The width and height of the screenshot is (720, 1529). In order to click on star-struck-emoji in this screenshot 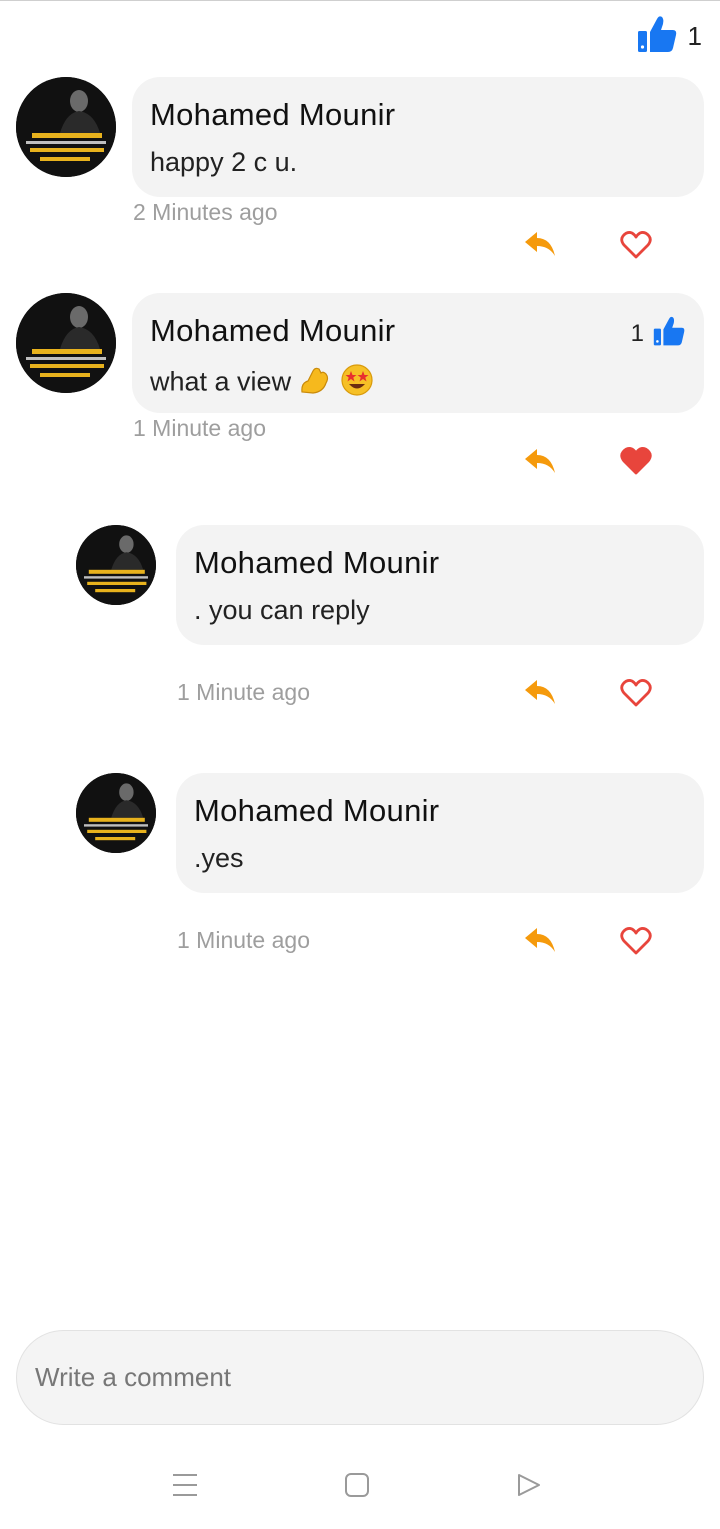, I will do `click(357, 383)`.